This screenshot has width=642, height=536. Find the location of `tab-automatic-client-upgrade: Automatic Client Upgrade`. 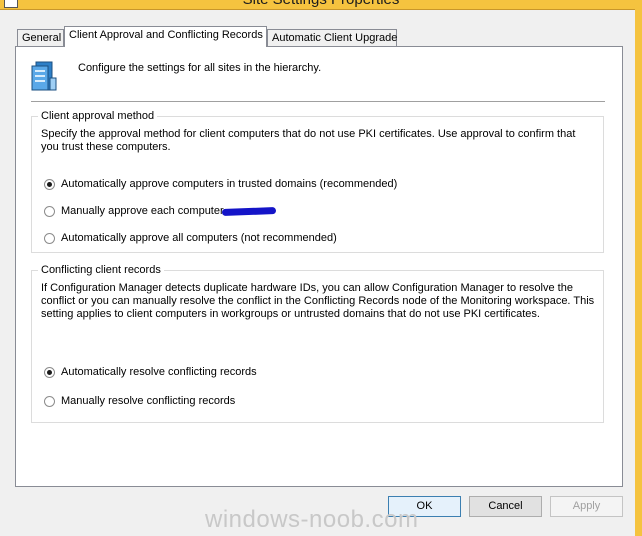

tab-automatic-client-upgrade: Automatic Client Upgrade is located at coordinates (332, 37).